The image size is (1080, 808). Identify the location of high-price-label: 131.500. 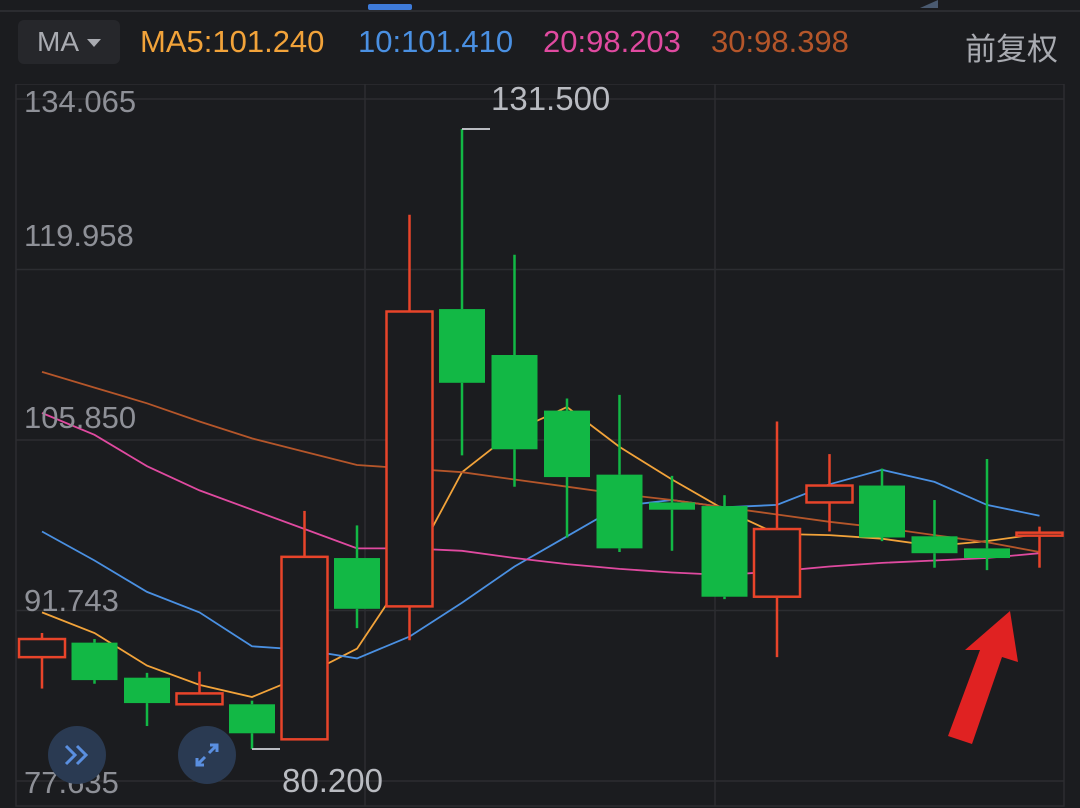
(551, 98).